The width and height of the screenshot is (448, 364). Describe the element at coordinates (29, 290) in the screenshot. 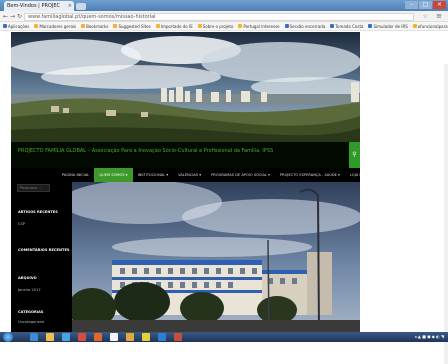

I see `archive-link: Janeiro 2017` at that location.